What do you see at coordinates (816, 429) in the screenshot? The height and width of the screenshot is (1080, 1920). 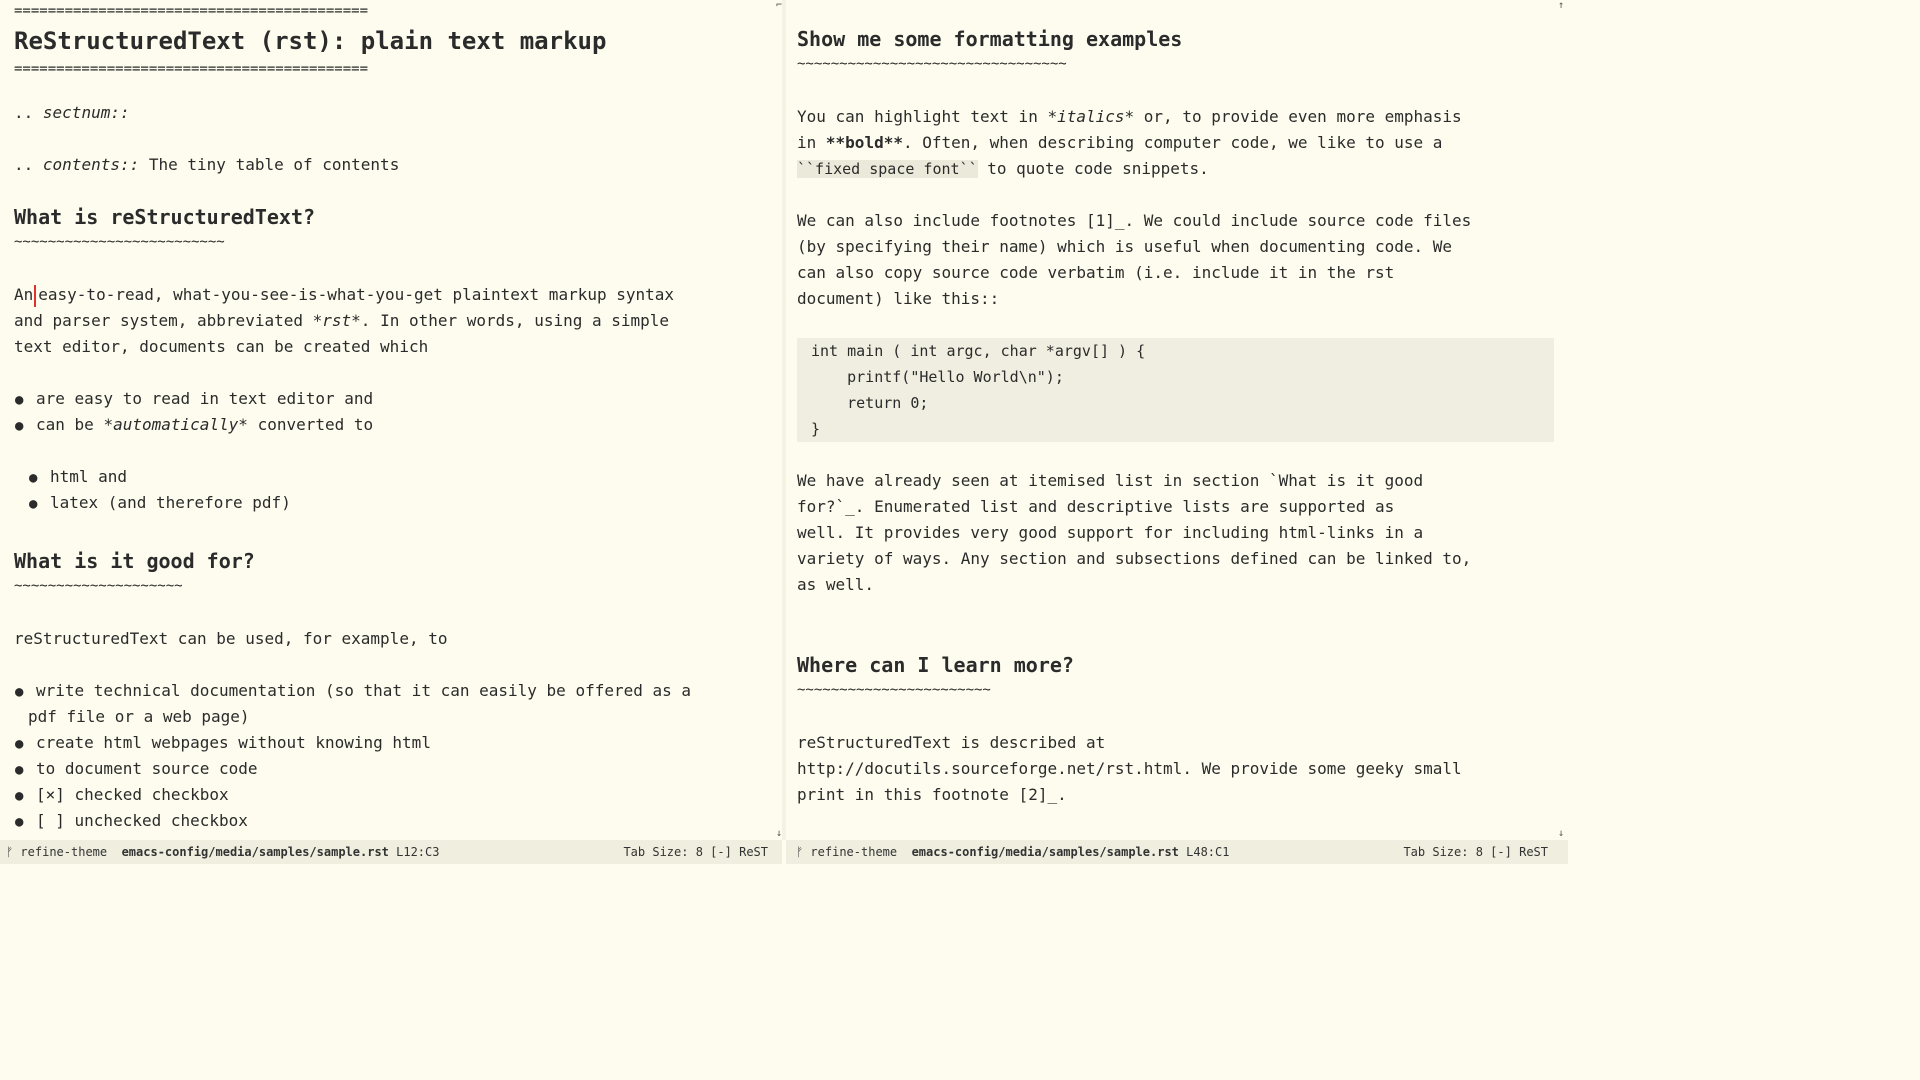 I see `code-line: }` at bounding box center [816, 429].